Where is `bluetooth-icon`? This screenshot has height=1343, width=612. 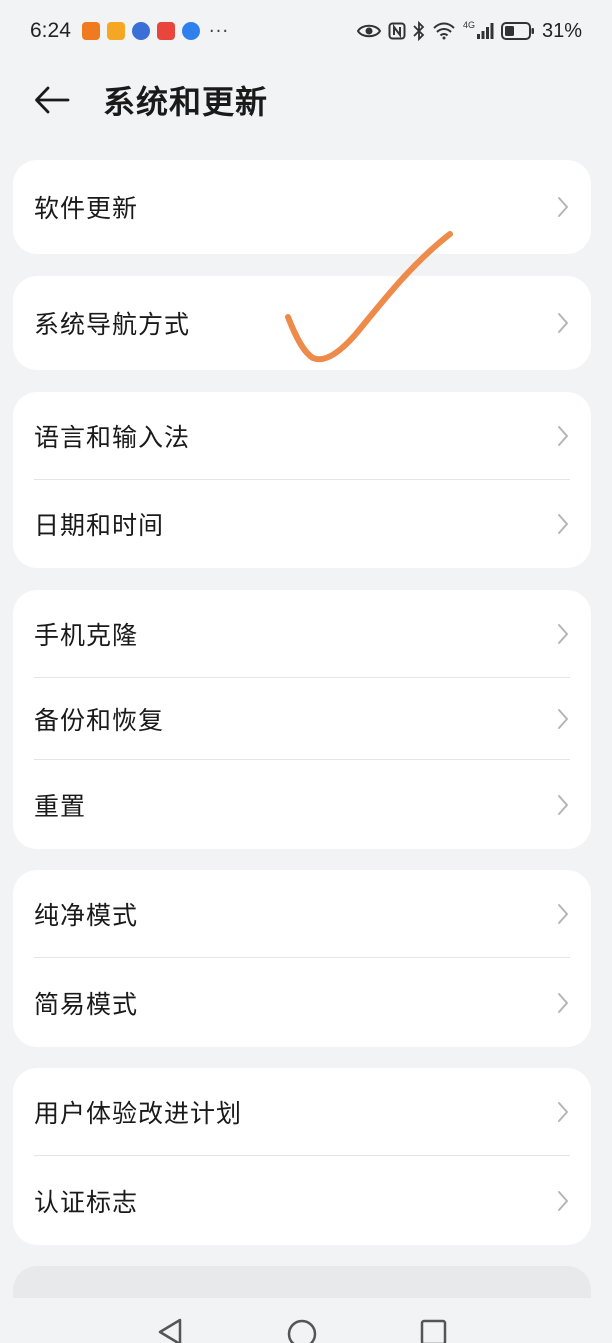
bluetooth-icon is located at coordinates (419, 31).